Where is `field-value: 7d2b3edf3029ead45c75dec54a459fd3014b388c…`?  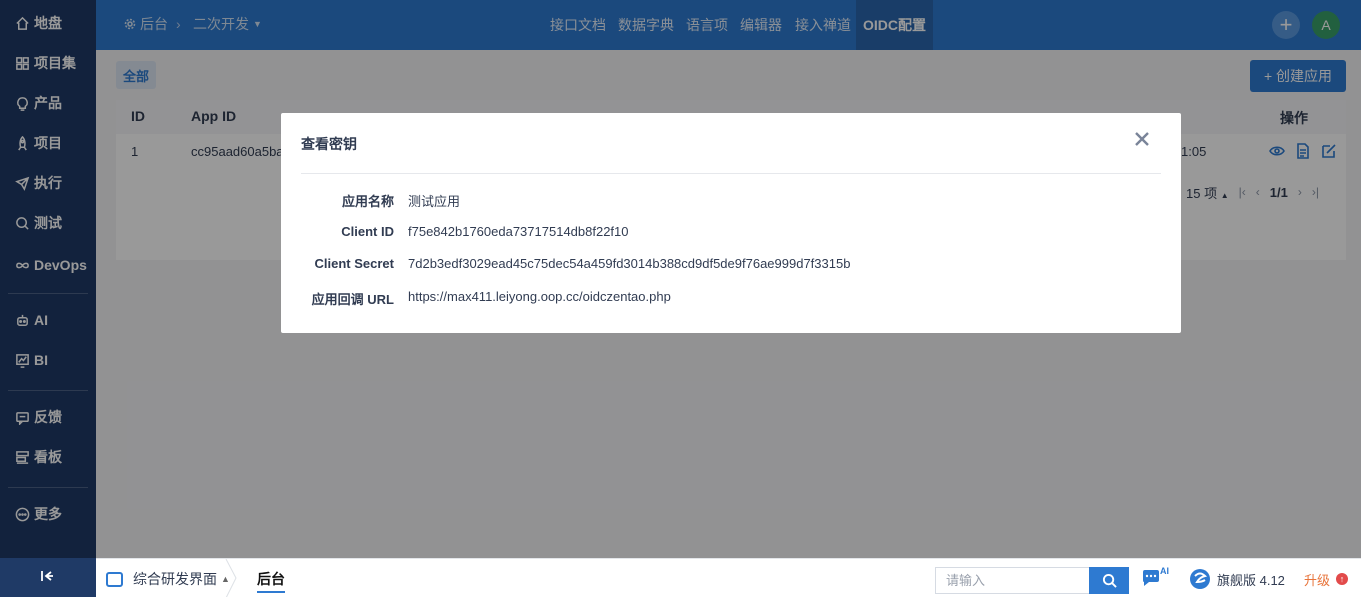
field-value: 7d2b3edf3029ead45c75dec54a459fd3014b388c… is located at coordinates (629, 263).